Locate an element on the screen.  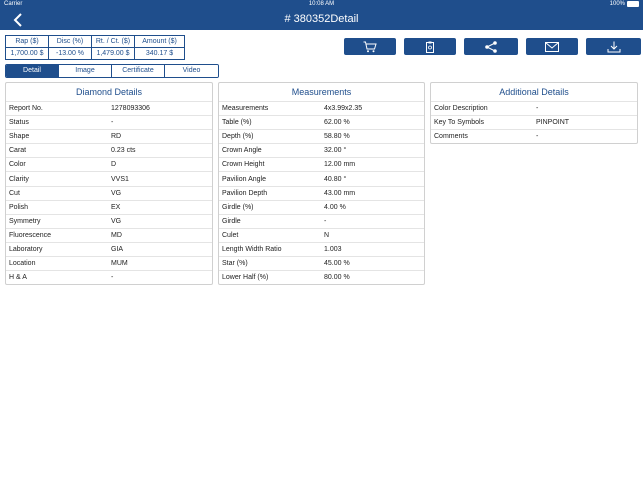
detail-label: Table (%) is located at coordinates (237, 123).